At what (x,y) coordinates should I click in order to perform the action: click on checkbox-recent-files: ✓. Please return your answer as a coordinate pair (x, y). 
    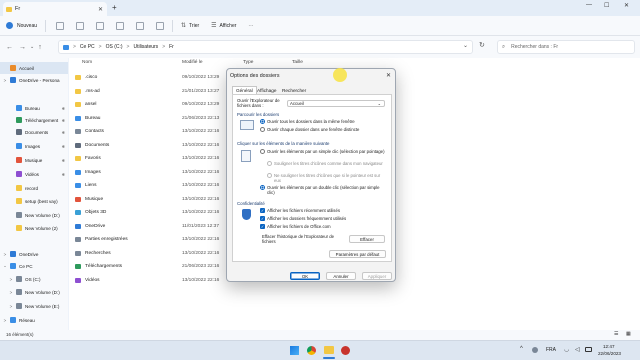
    Looking at the image, I should click on (262, 210).